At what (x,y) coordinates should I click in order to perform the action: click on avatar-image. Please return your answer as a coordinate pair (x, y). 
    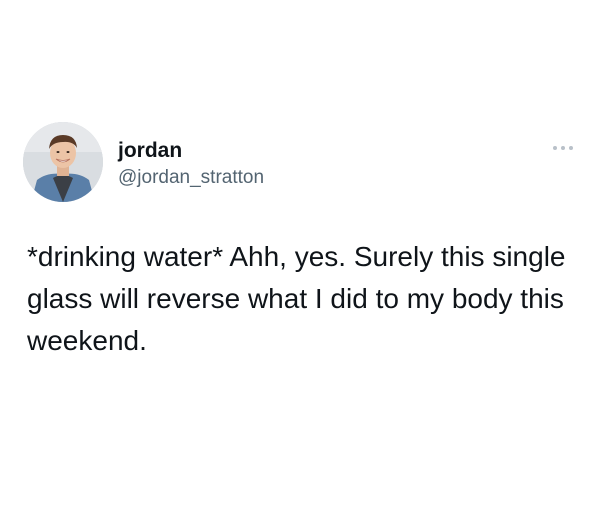
    Looking at the image, I should click on (63, 162).